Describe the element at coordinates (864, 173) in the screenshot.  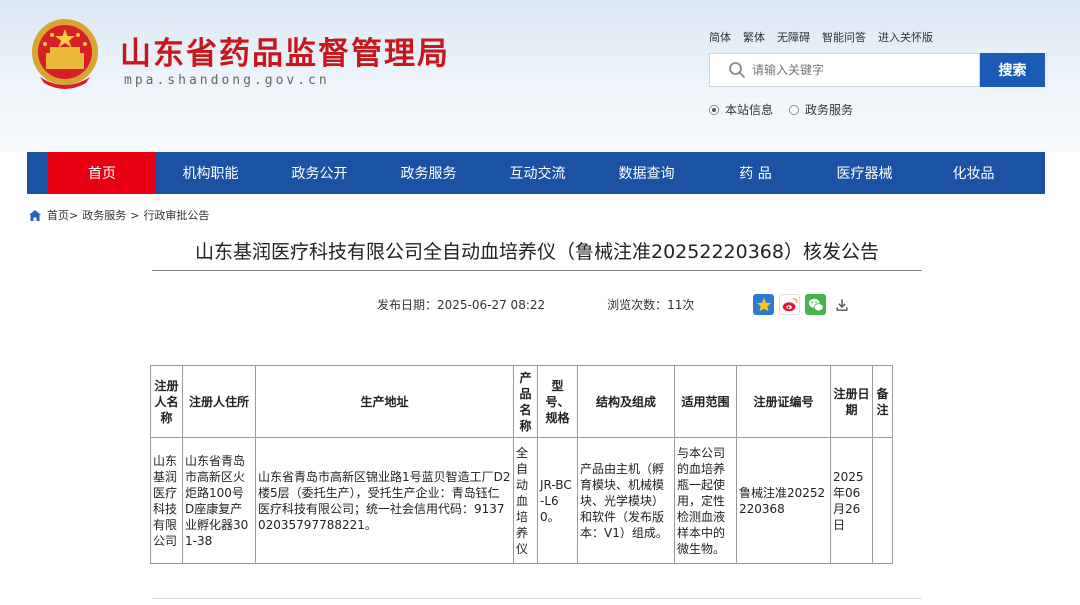
I see `nav-item-devices: 医疗器械` at that location.